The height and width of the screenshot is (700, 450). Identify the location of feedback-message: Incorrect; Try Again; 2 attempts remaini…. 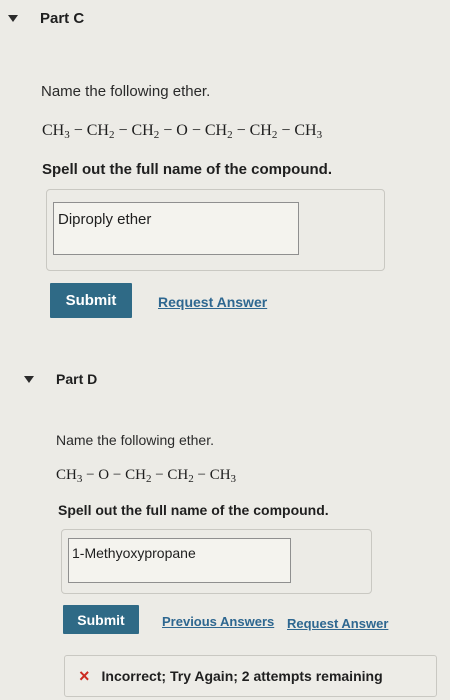
(242, 676).